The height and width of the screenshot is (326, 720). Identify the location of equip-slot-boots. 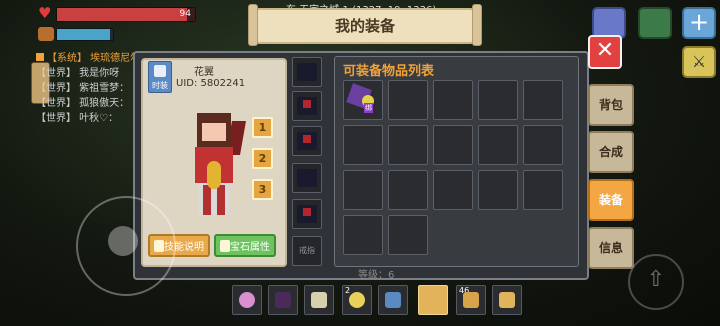
(307, 214).